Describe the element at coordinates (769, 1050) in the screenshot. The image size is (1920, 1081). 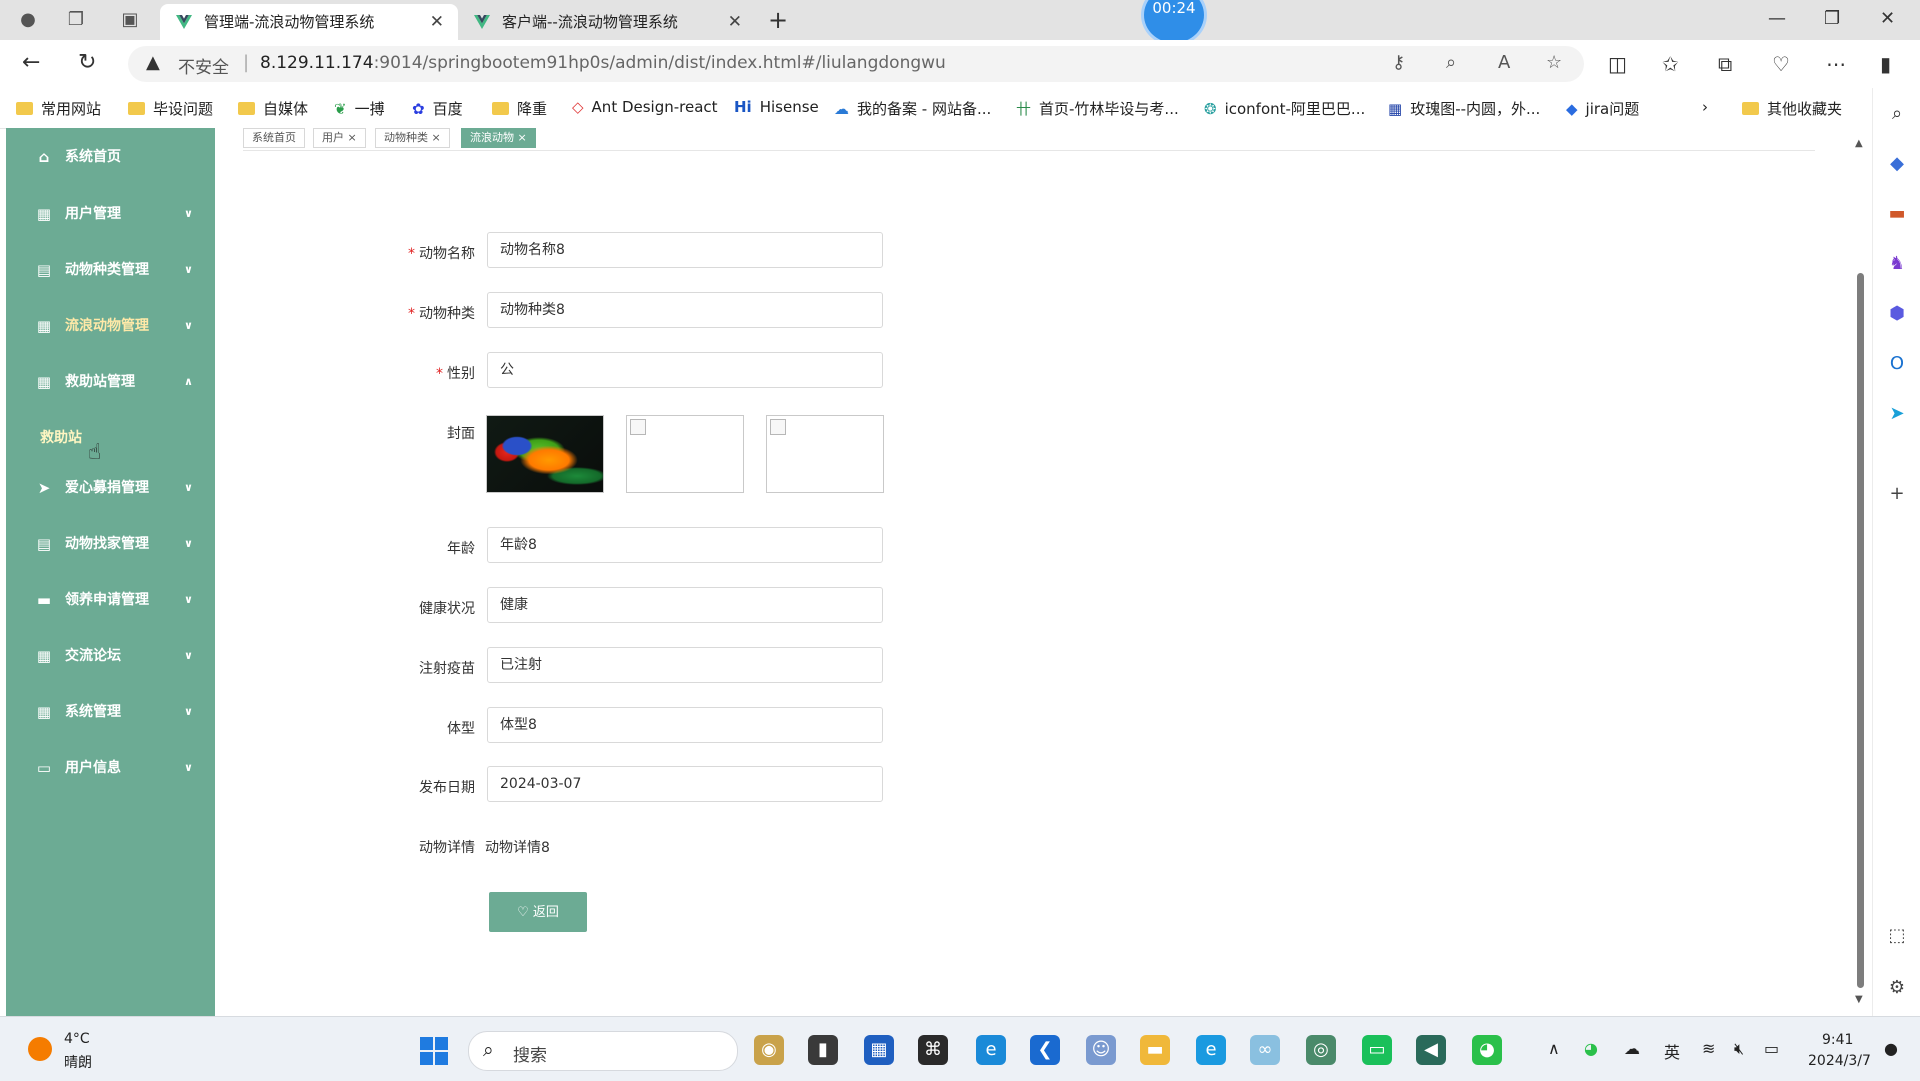
I see `copilot-app-icon: ◉` at that location.